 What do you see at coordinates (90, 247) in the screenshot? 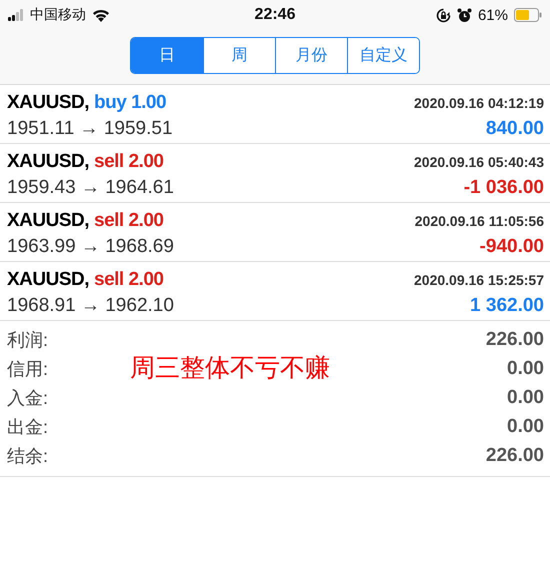
I see `trade-prices: 1963.99 → 1968.69` at bounding box center [90, 247].